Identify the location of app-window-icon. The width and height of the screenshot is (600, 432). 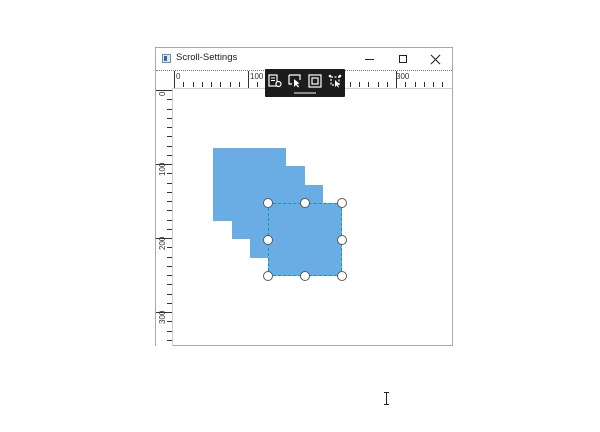
(166, 58).